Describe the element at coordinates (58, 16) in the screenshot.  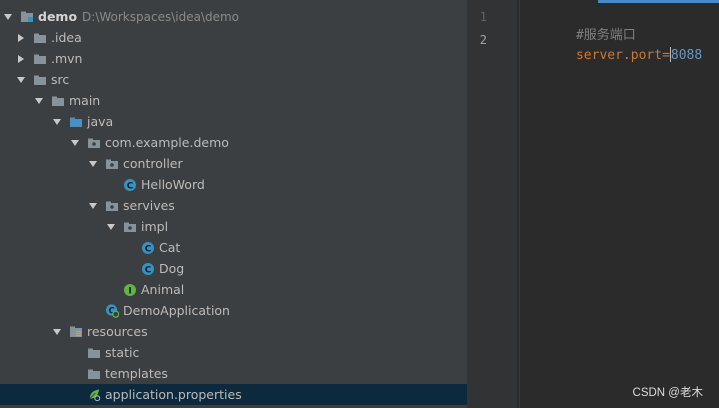
I see `tree-item-label: demo` at that location.